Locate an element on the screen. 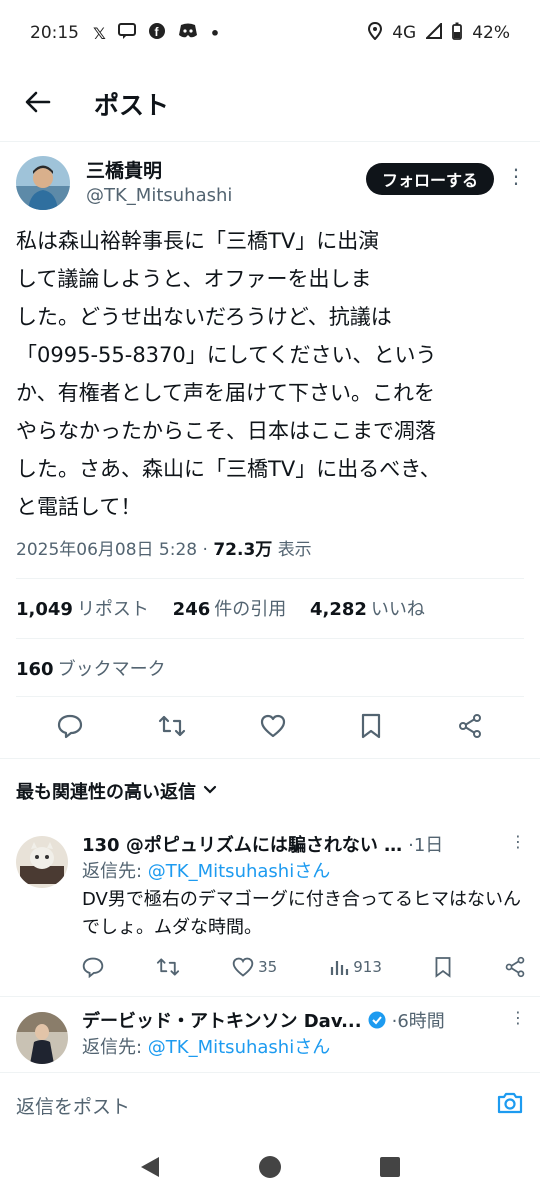  reply-like-button: 35 is located at coordinates (254, 967).